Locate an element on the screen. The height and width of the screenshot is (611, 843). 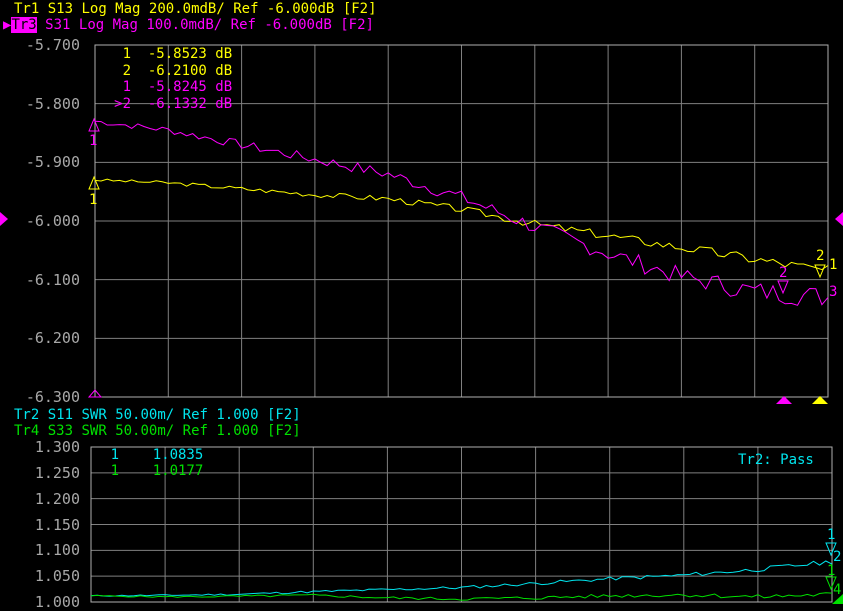
marker-row: >2 -6.1332 dB is located at coordinates (167, 104).